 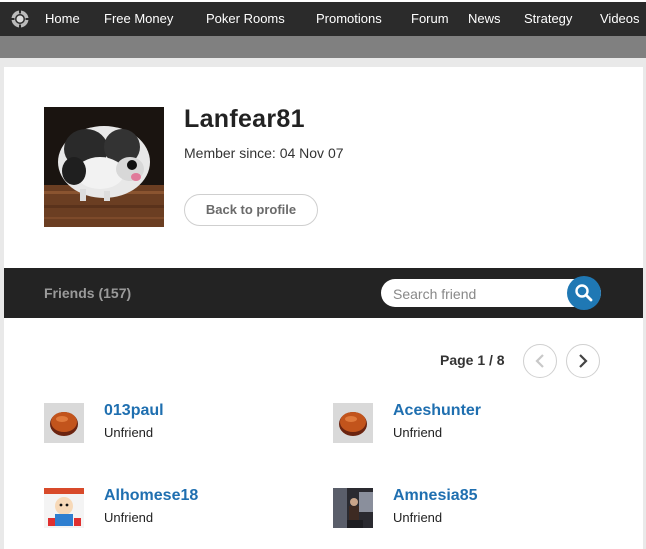 What do you see at coordinates (323, 293) in the screenshot?
I see `friends-header-bar: Friends (157)` at bounding box center [323, 293].